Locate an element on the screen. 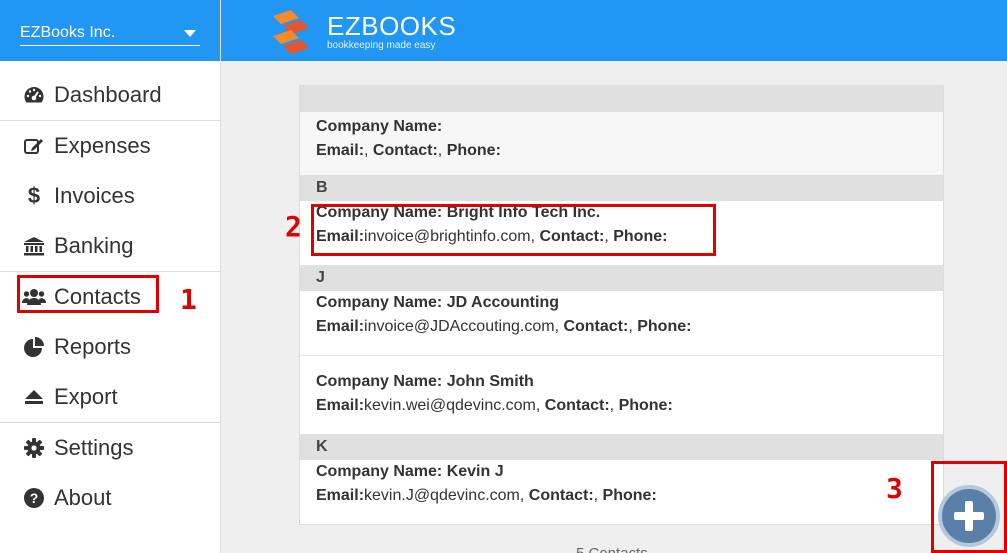  row-divider is located at coordinates (621, 355).